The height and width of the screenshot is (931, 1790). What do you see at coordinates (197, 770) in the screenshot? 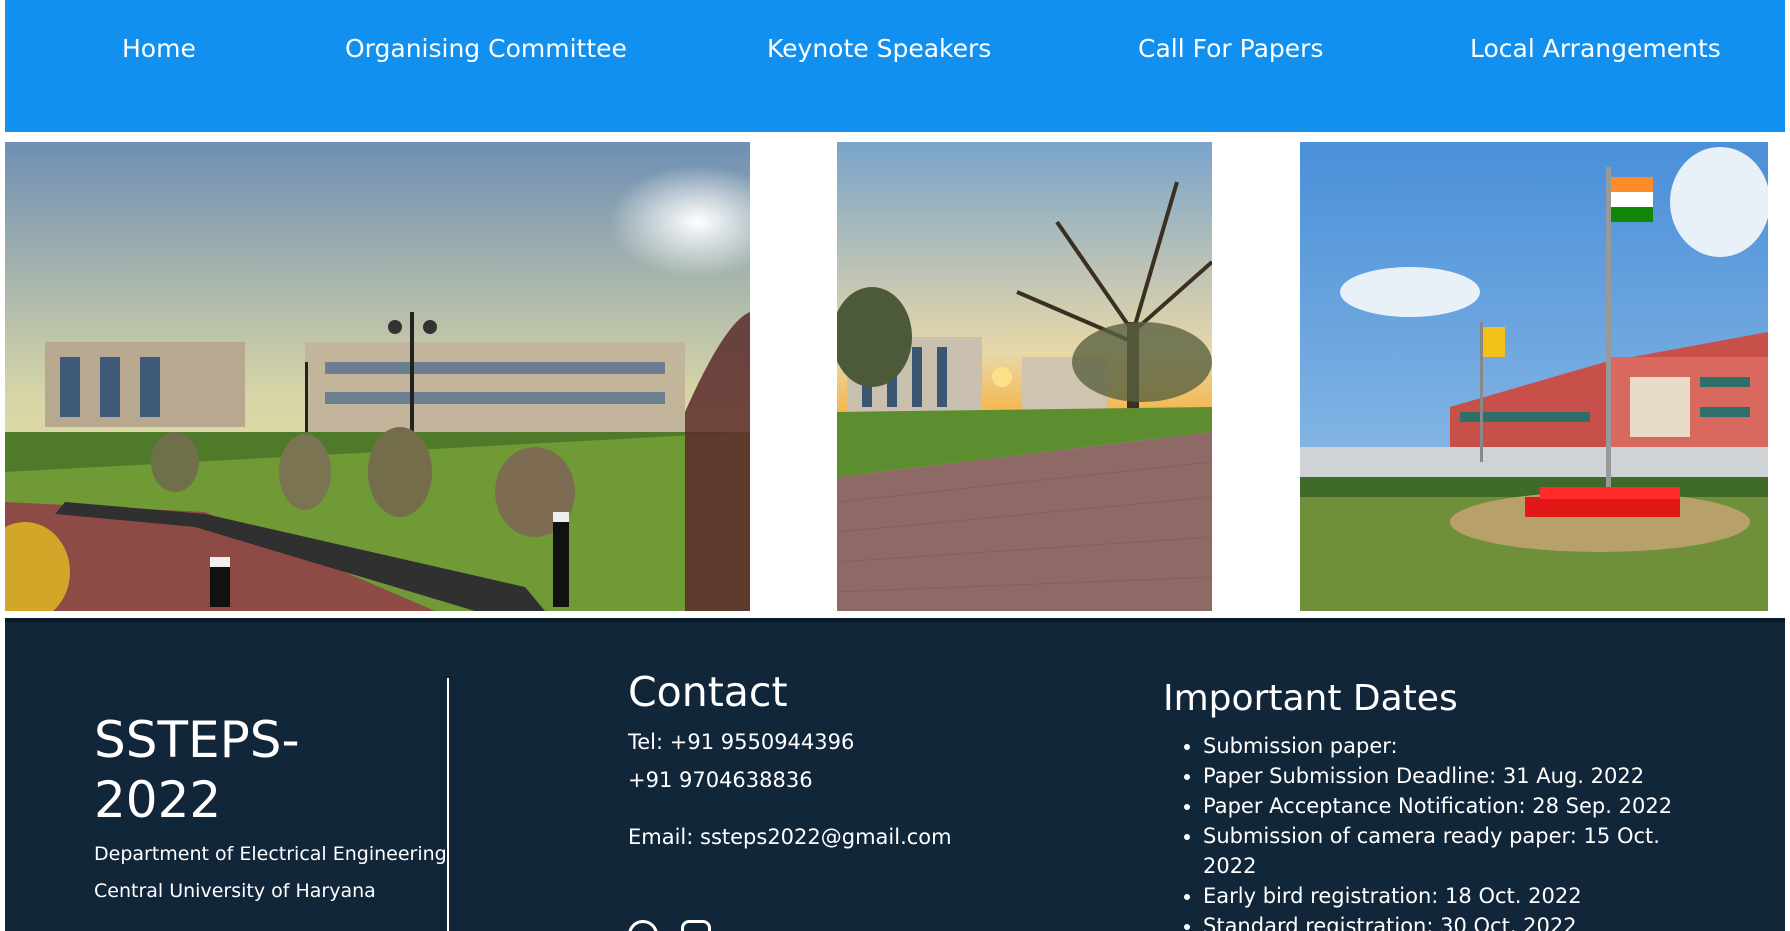
I see `brand-title: SSTEPS-2022` at bounding box center [197, 770].